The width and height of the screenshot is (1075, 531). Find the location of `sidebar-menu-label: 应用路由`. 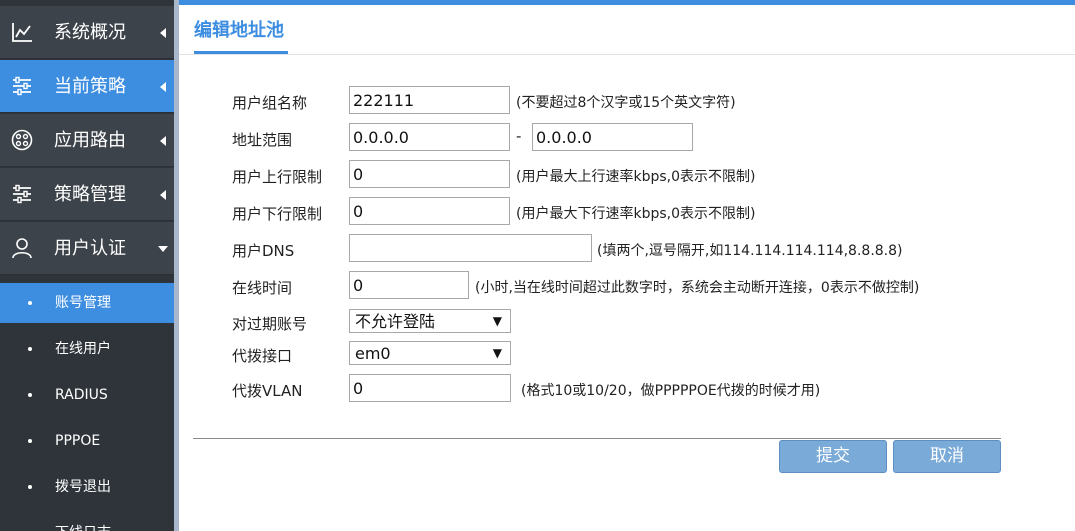

sidebar-menu-label: 应用路由 is located at coordinates (90, 140).